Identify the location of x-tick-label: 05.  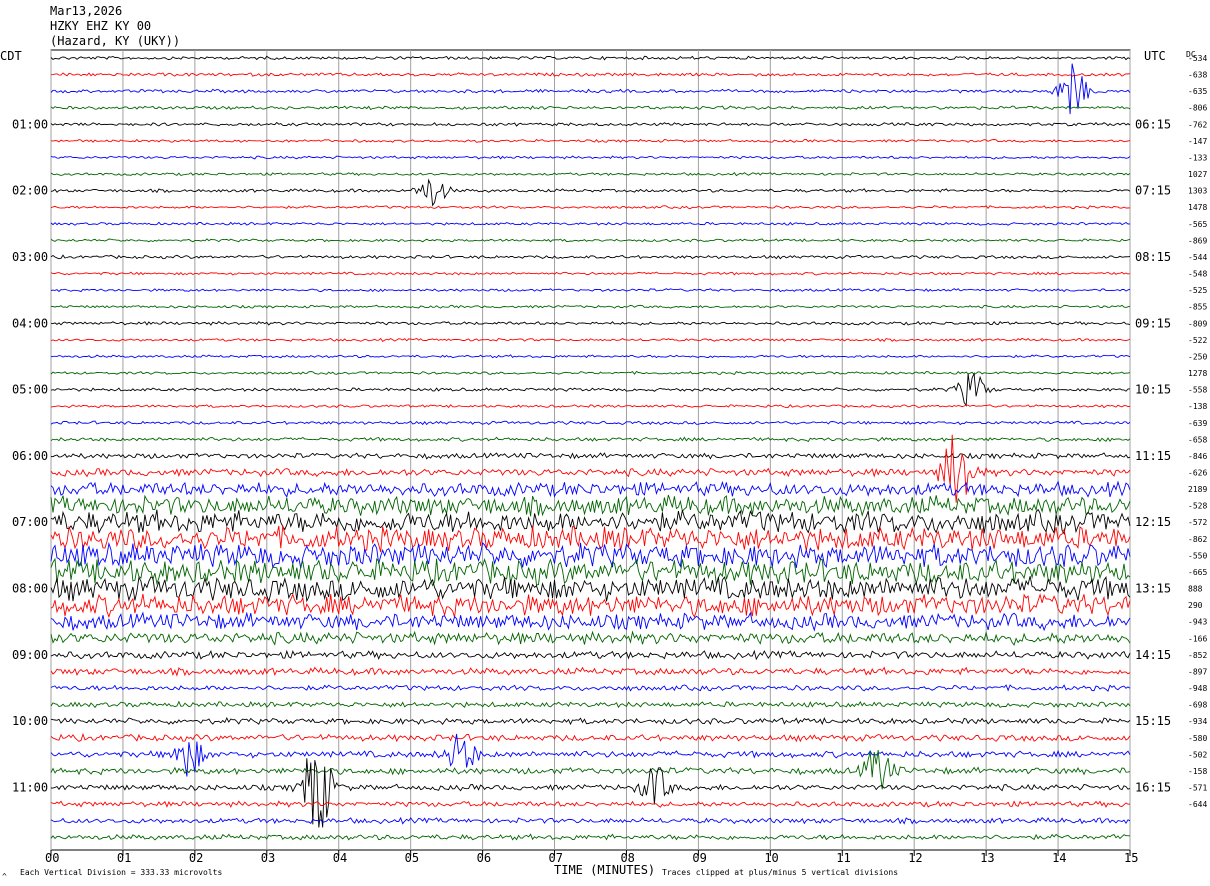
(412, 858).